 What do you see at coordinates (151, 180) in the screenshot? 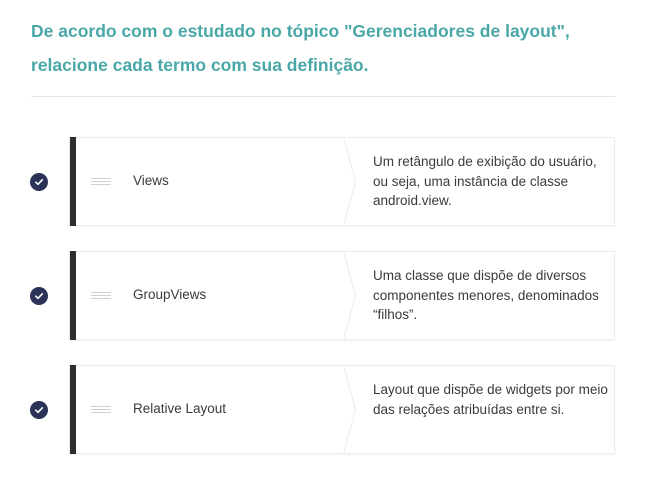
I see `term-label: Views` at bounding box center [151, 180].